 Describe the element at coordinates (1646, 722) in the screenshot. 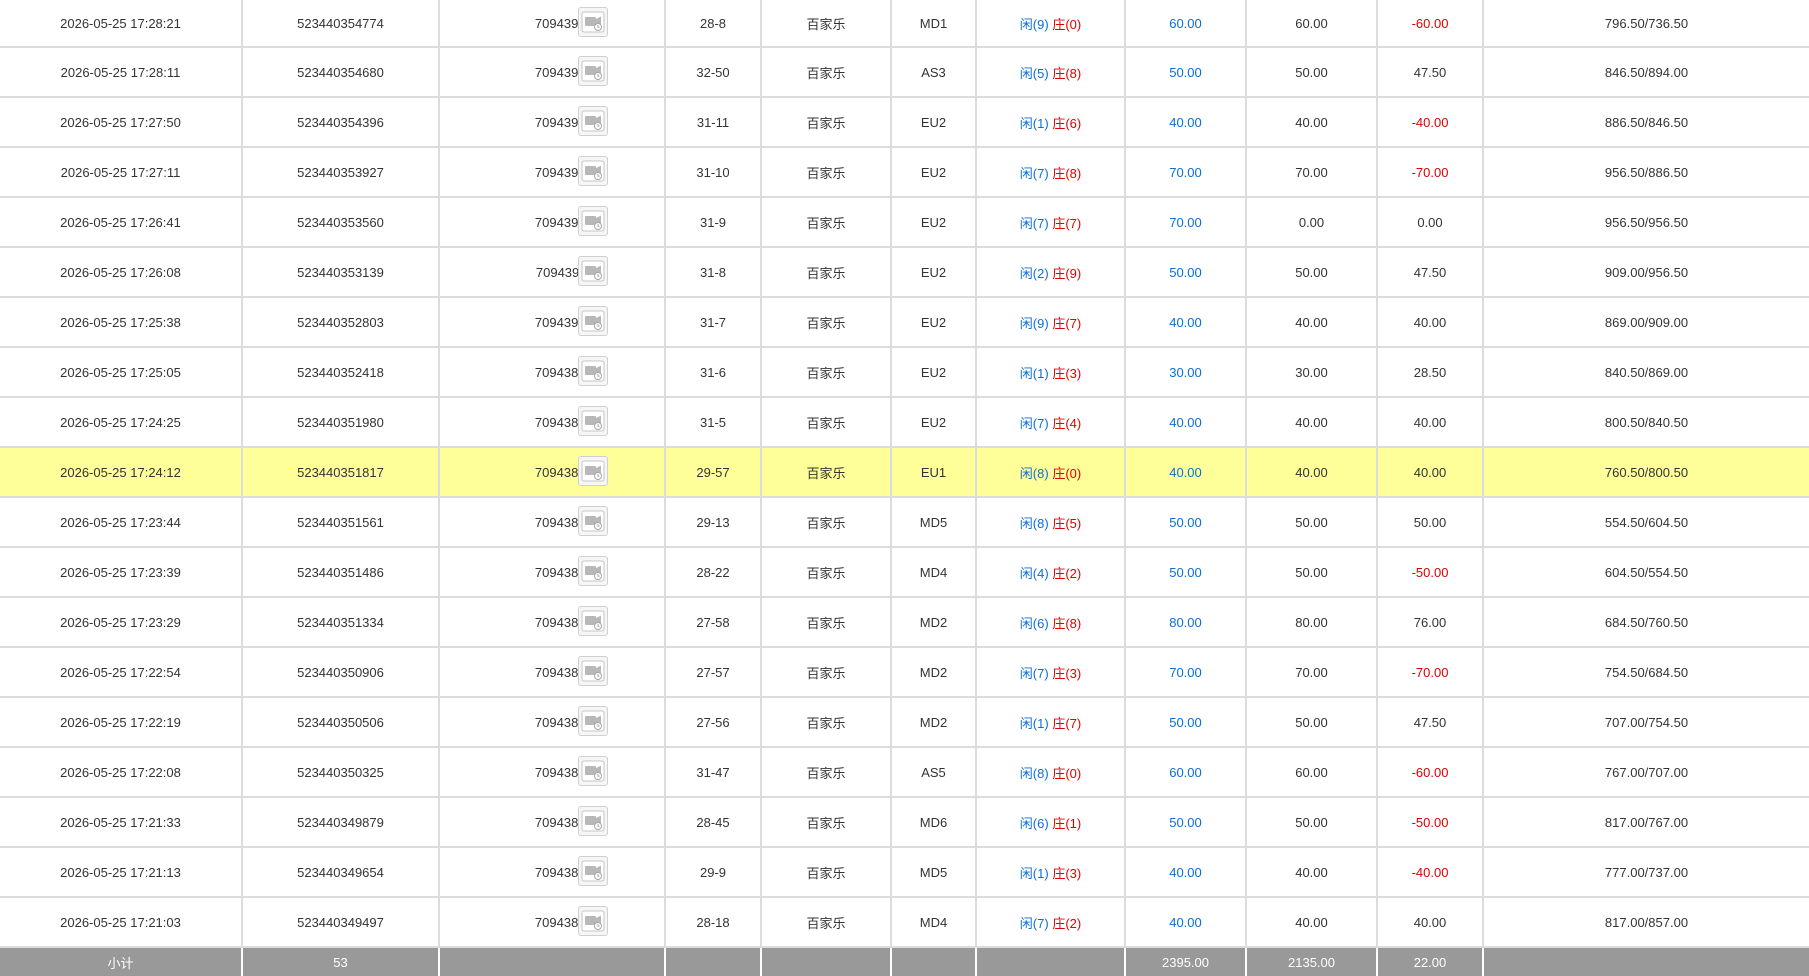

I see `balance-cell: 707.00/754.50` at that location.